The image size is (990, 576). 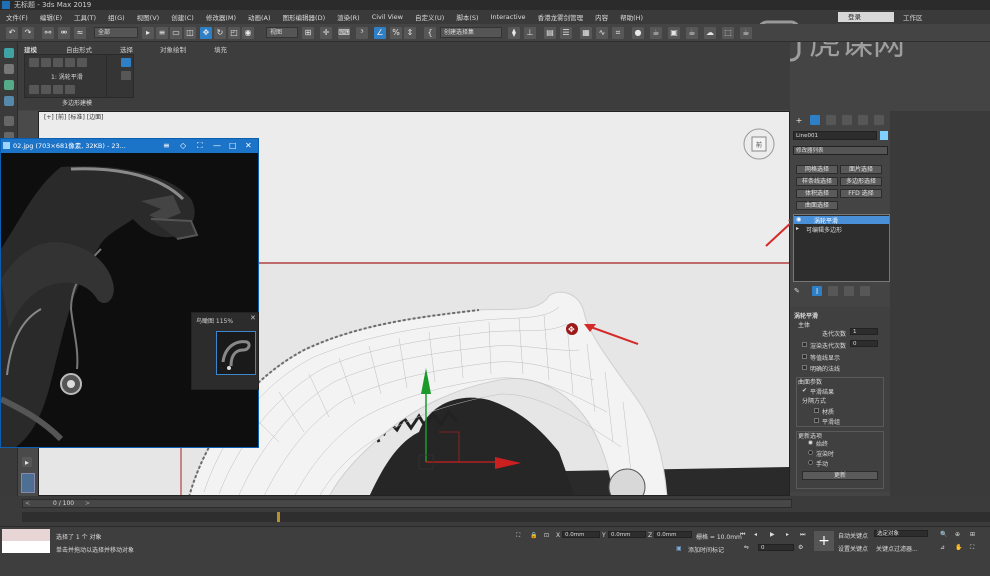 I want to click on maxscript-input, so click(x=26, y=547).